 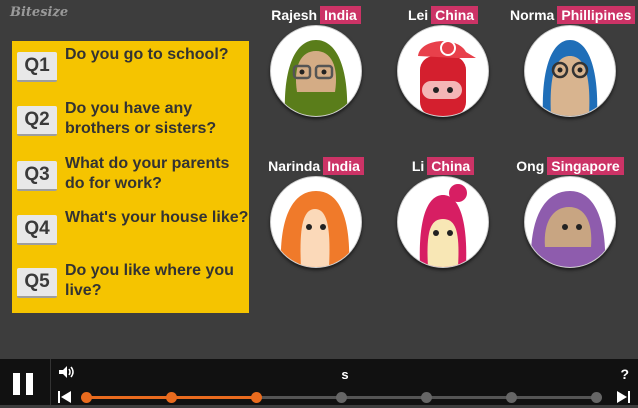 What do you see at coordinates (141, 118) in the screenshot?
I see `question-text: Do you have any brothers or sisters?` at bounding box center [141, 118].